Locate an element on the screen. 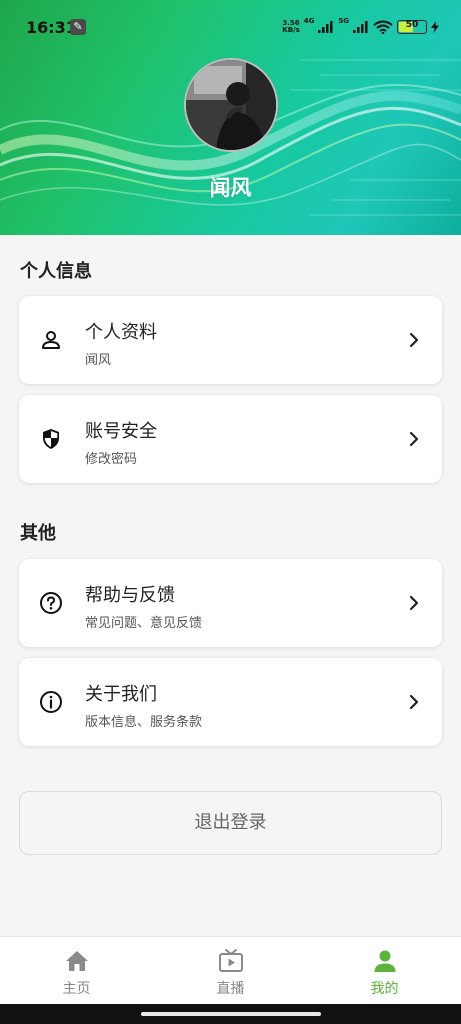 Image resolution: width=461 pixels, height=1024 pixels. nav-label: 我的 is located at coordinates (384, 989).